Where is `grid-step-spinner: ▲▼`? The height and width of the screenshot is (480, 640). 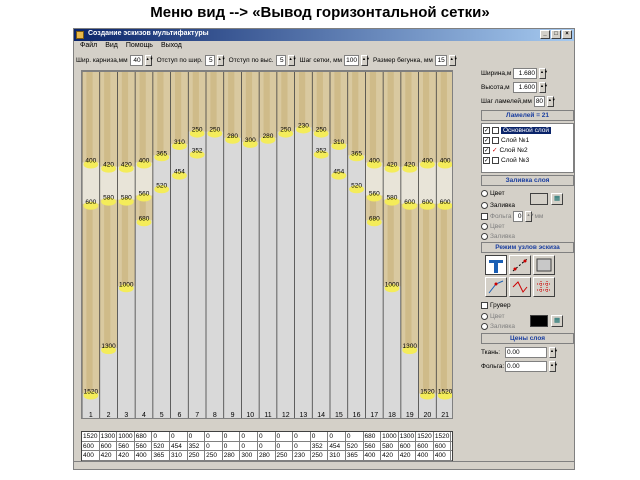 grid-step-spinner: ▲▼ is located at coordinates (365, 60).